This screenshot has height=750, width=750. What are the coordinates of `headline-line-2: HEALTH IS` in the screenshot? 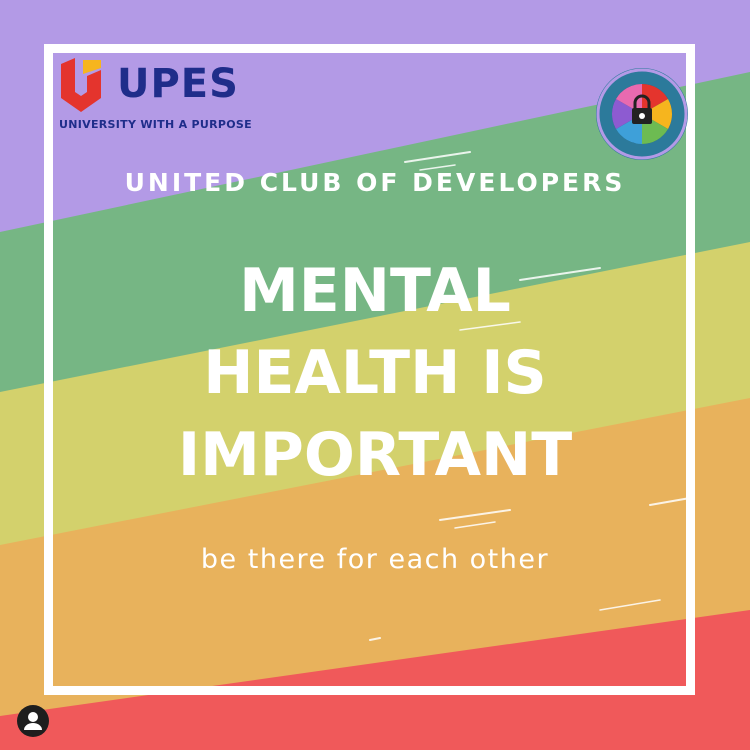 It's located at (375, 373).